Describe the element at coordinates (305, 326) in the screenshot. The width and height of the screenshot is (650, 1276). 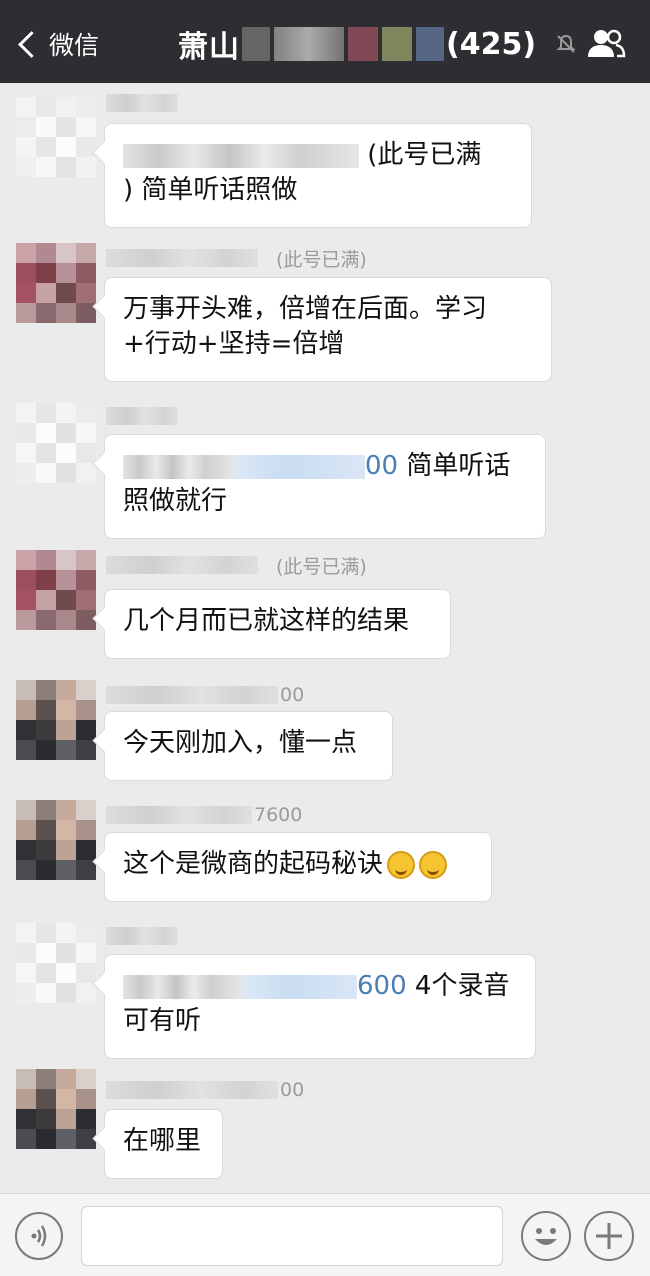
I see `message-text: 万事开头难，倍增在后面。学习+行动+坚持=倍增` at that location.